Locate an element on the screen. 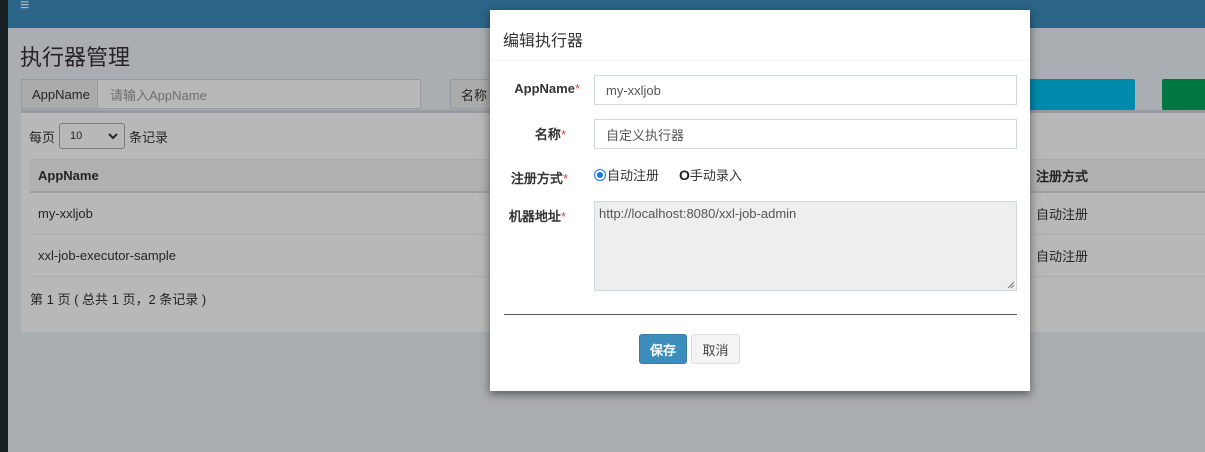 The height and width of the screenshot is (452, 1205). radio-auto-label: 自动注册 is located at coordinates (633, 174).